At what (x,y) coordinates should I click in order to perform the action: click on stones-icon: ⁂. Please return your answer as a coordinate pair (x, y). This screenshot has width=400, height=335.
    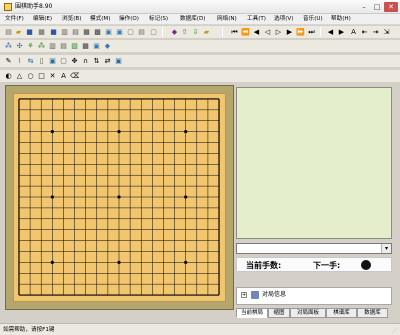
    Looking at the image, I should click on (8, 46).